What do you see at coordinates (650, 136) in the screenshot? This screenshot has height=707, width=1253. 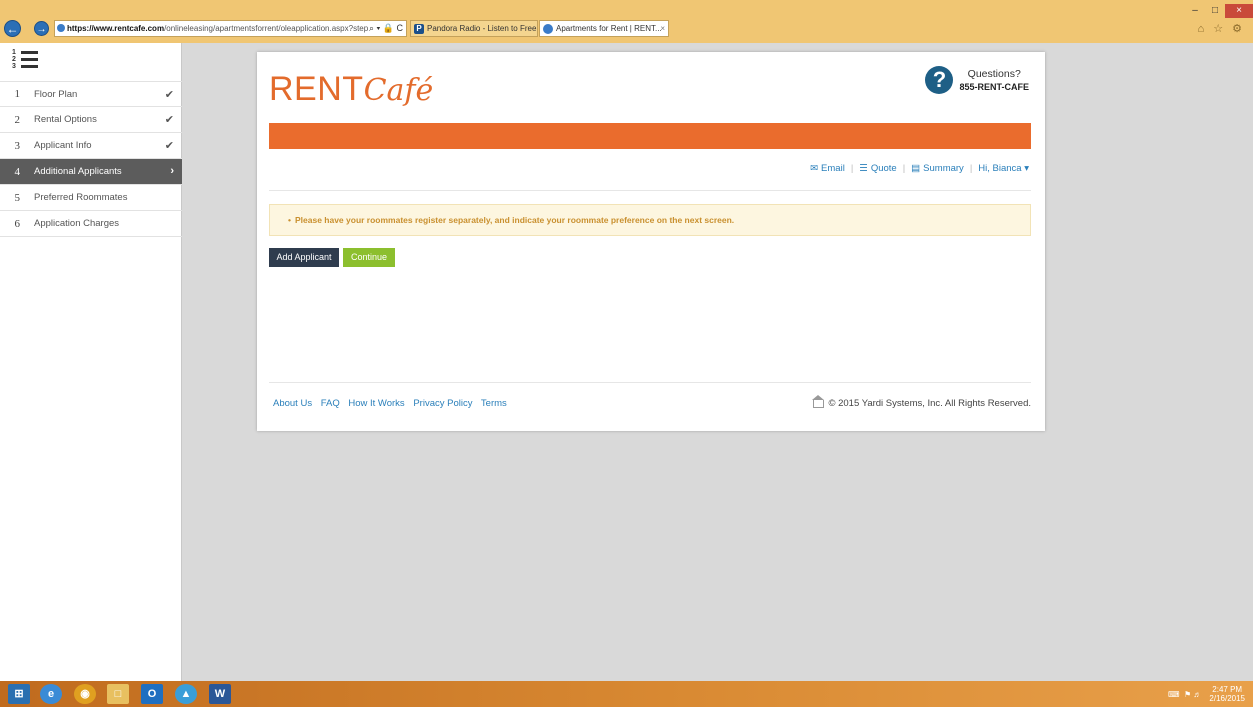 I see `brand-banner` at bounding box center [650, 136].